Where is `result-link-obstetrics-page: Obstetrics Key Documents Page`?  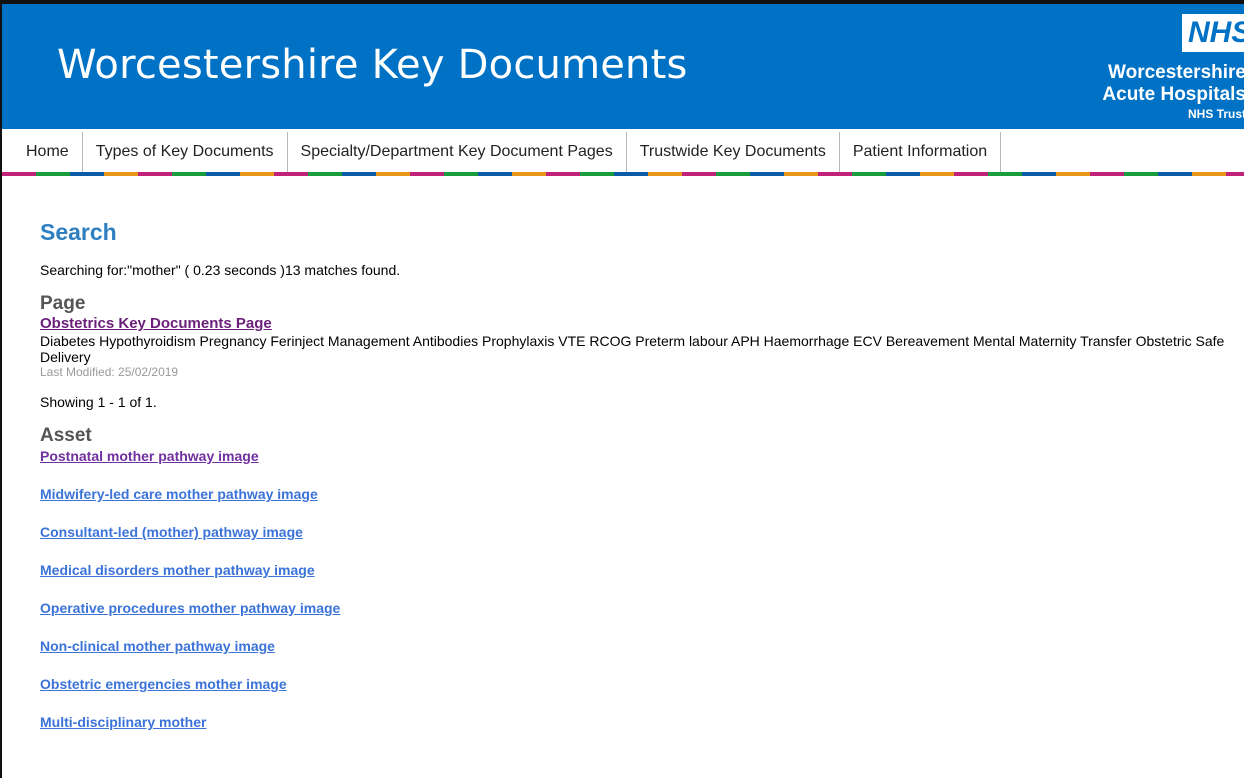
result-link-obstetrics-page: Obstetrics Key Documents Page is located at coordinates (635, 324).